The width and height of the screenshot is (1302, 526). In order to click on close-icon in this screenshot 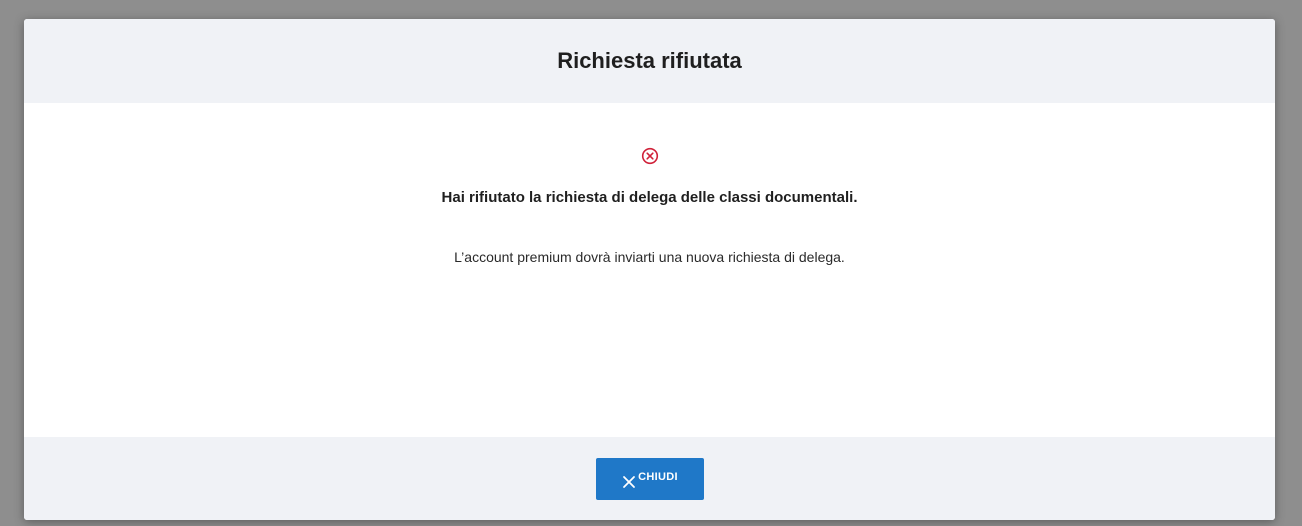, I will do `click(629, 482)`.